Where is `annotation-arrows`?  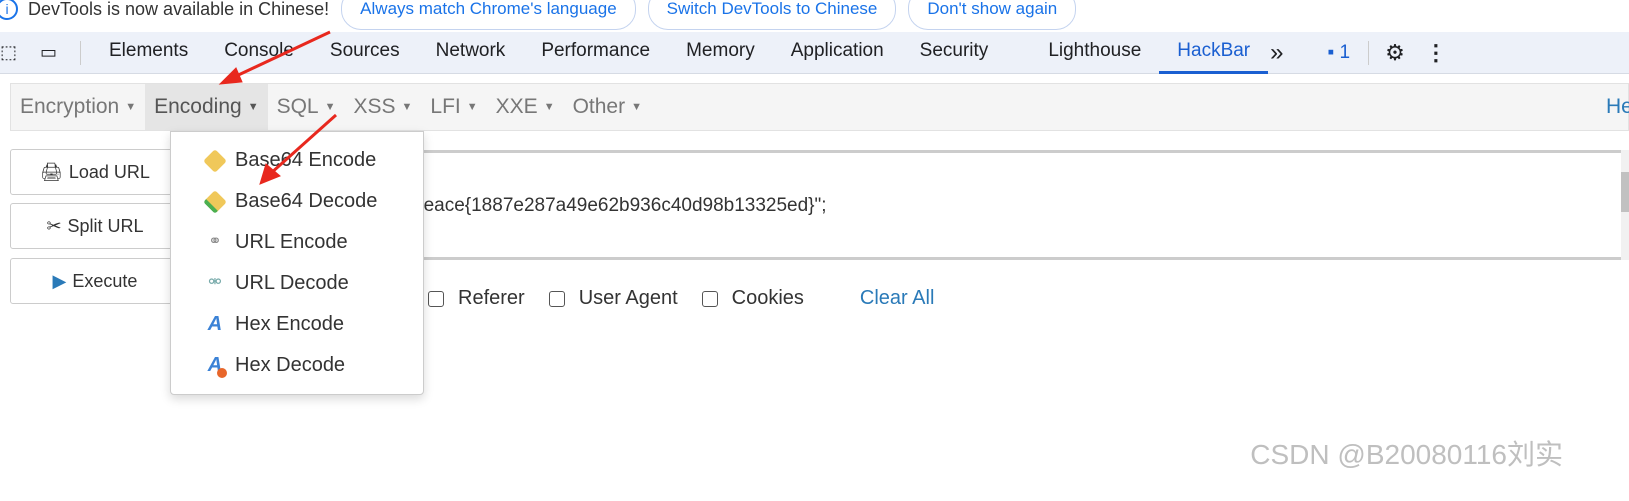
annotation-arrows is located at coordinates (277, 107).